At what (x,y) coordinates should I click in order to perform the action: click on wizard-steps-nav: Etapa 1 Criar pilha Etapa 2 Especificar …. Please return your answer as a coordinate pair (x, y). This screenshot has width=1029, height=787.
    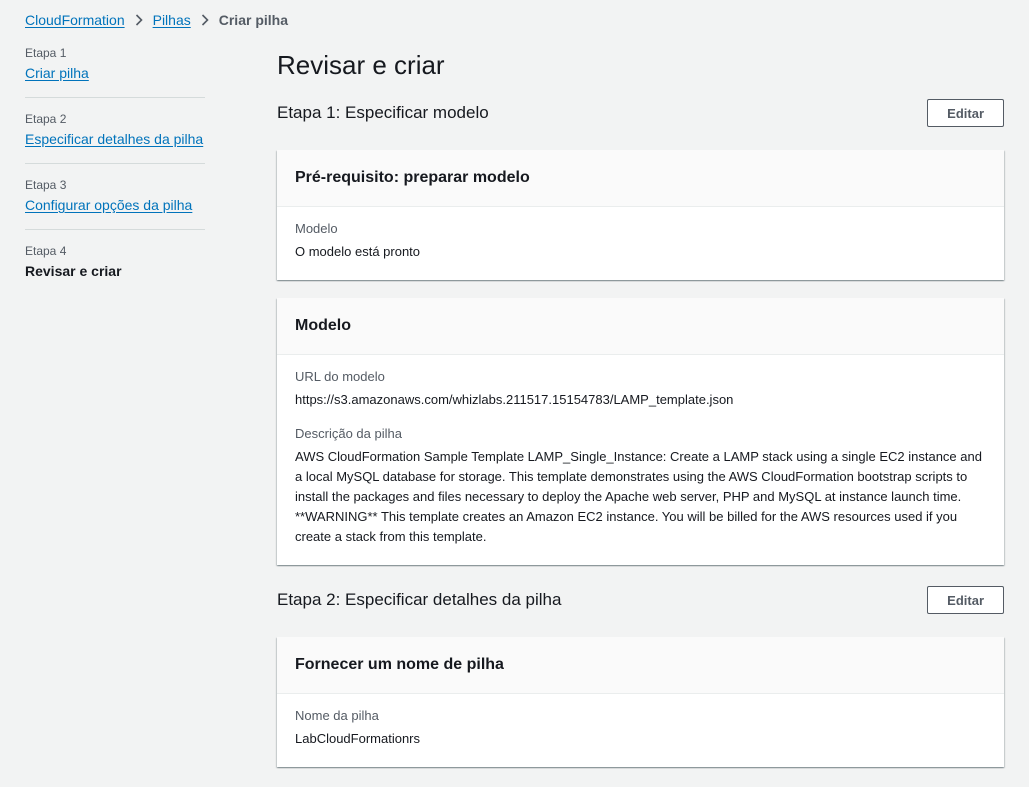
    Looking at the image, I should click on (115, 176).